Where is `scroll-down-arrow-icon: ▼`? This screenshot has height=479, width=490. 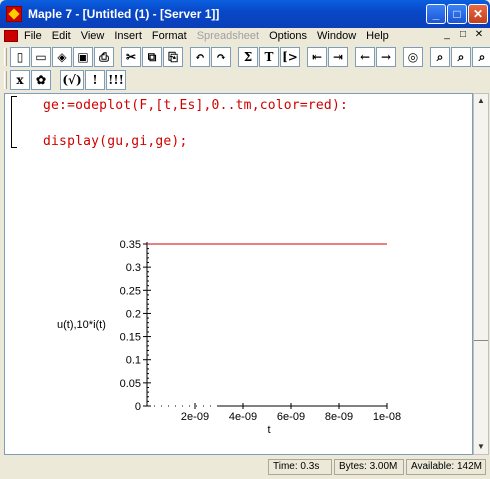
scroll-down-arrow-icon: ▼ is located at coordinates (481, 447).